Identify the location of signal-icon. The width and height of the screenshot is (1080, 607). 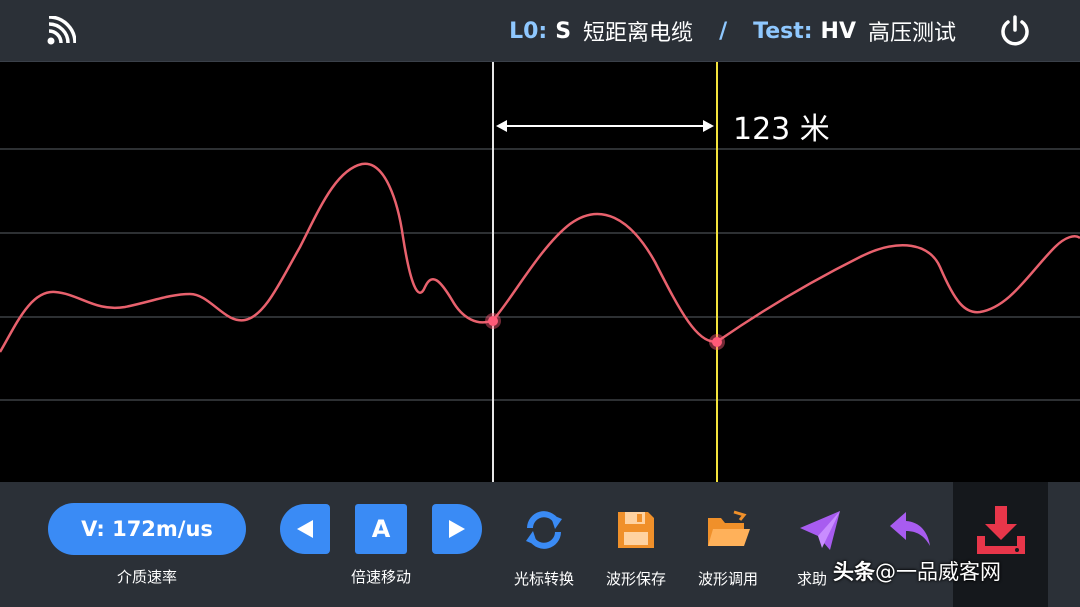
(61, 31).